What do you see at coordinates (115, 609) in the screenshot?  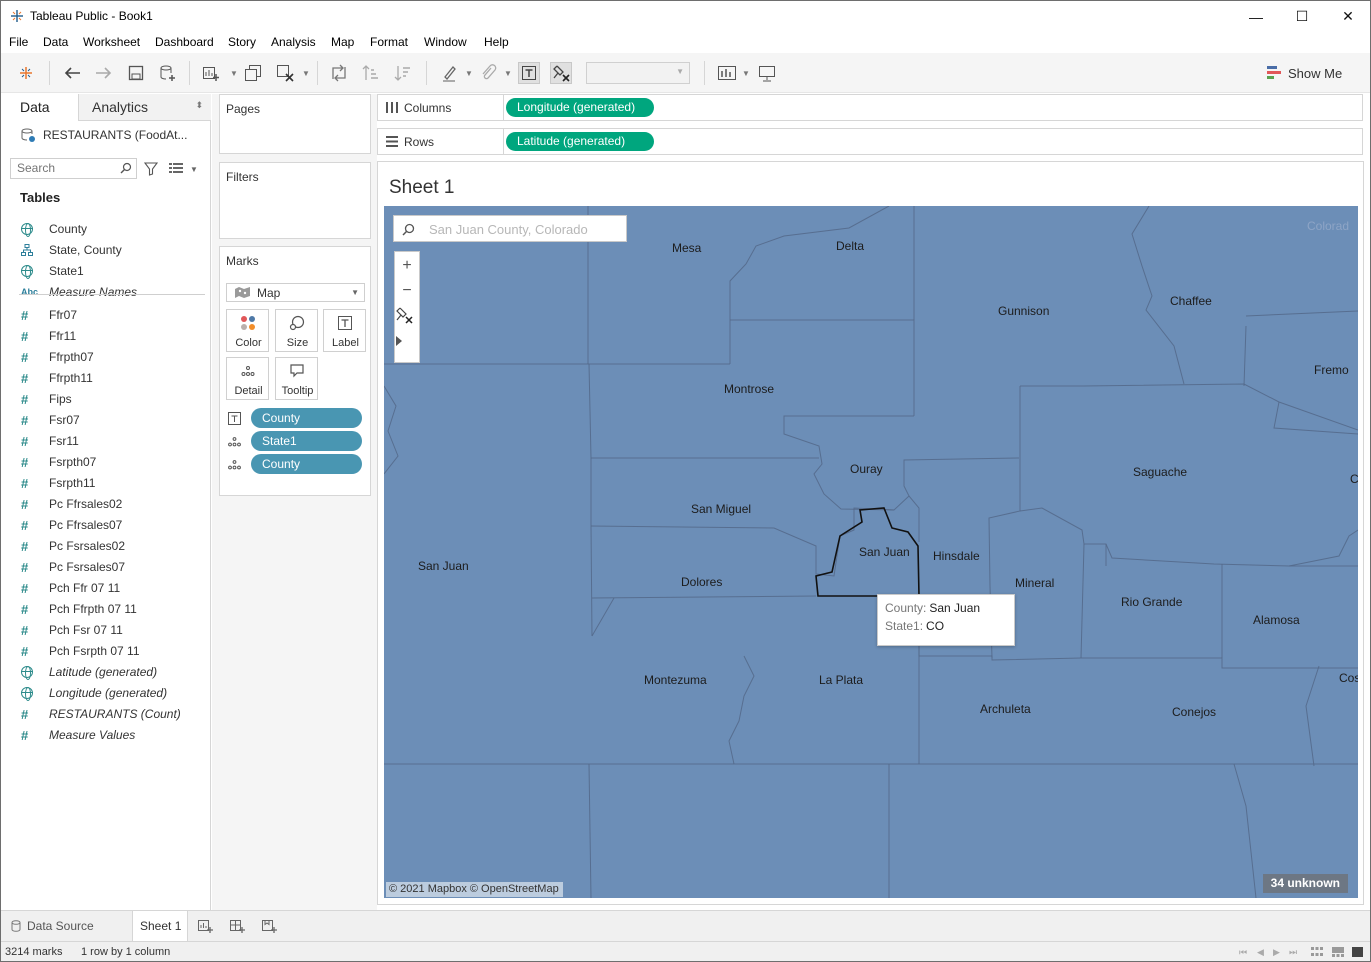 I see `field-item: # Pch Ffrpth 07 11` at bounding box center [115, 609].